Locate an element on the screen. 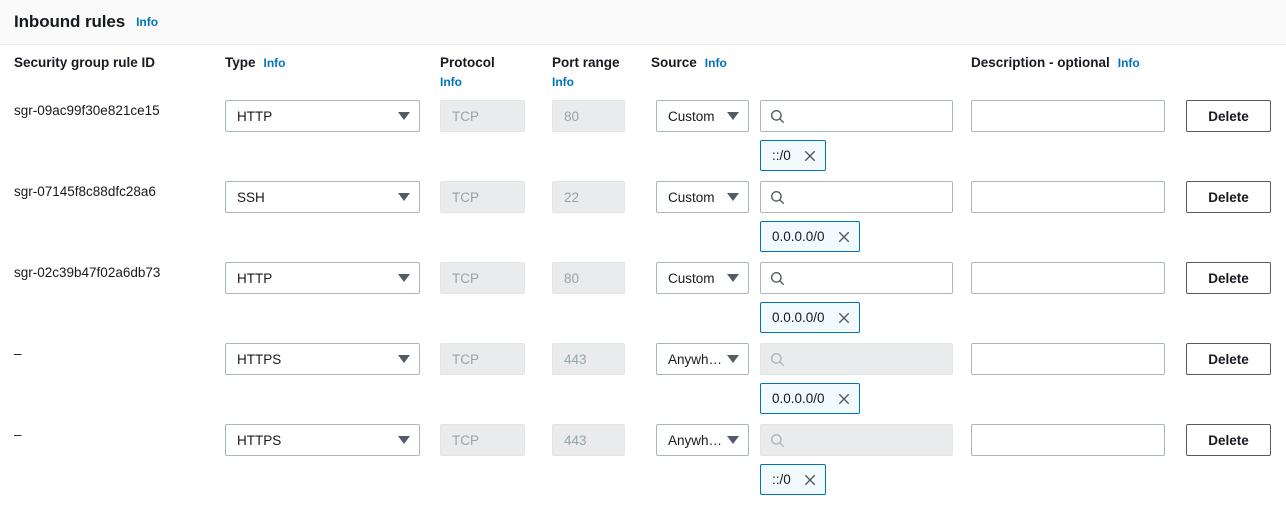 Image resolution: width=1286 pixels, height=511 pixels. cell-protocol: TCP is located at coordinates (482, 116).